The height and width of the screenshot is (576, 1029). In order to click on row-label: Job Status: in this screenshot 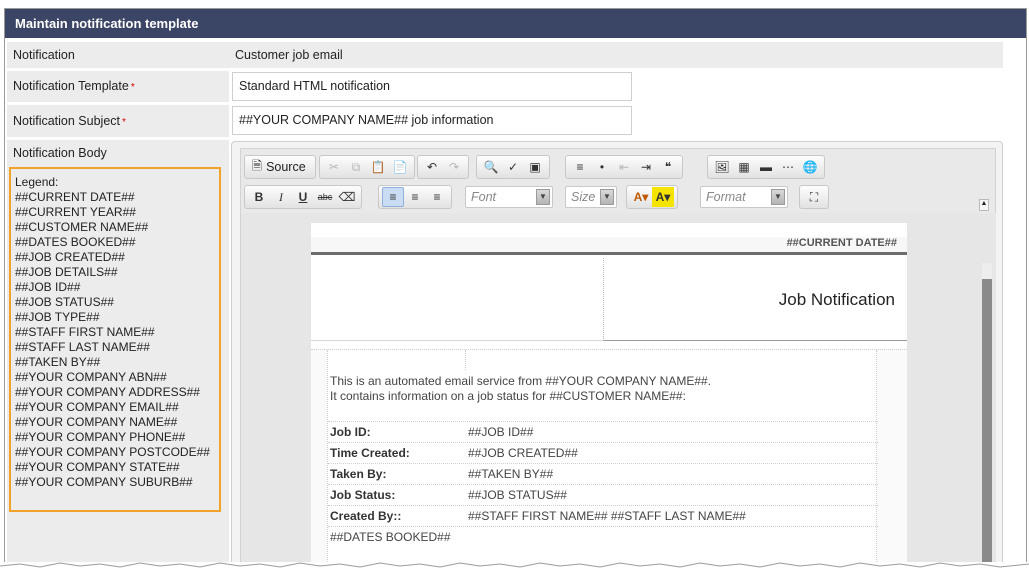, I will do `click(363, 495)`.